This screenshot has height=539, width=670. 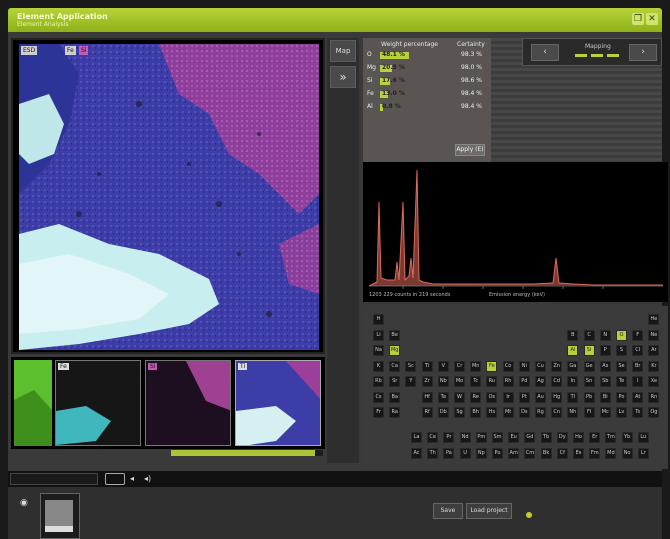 What do you see at coordinates (524, 397) in the screenshot?
I see `element-cell: Pt` at bounding box center [524, 397].